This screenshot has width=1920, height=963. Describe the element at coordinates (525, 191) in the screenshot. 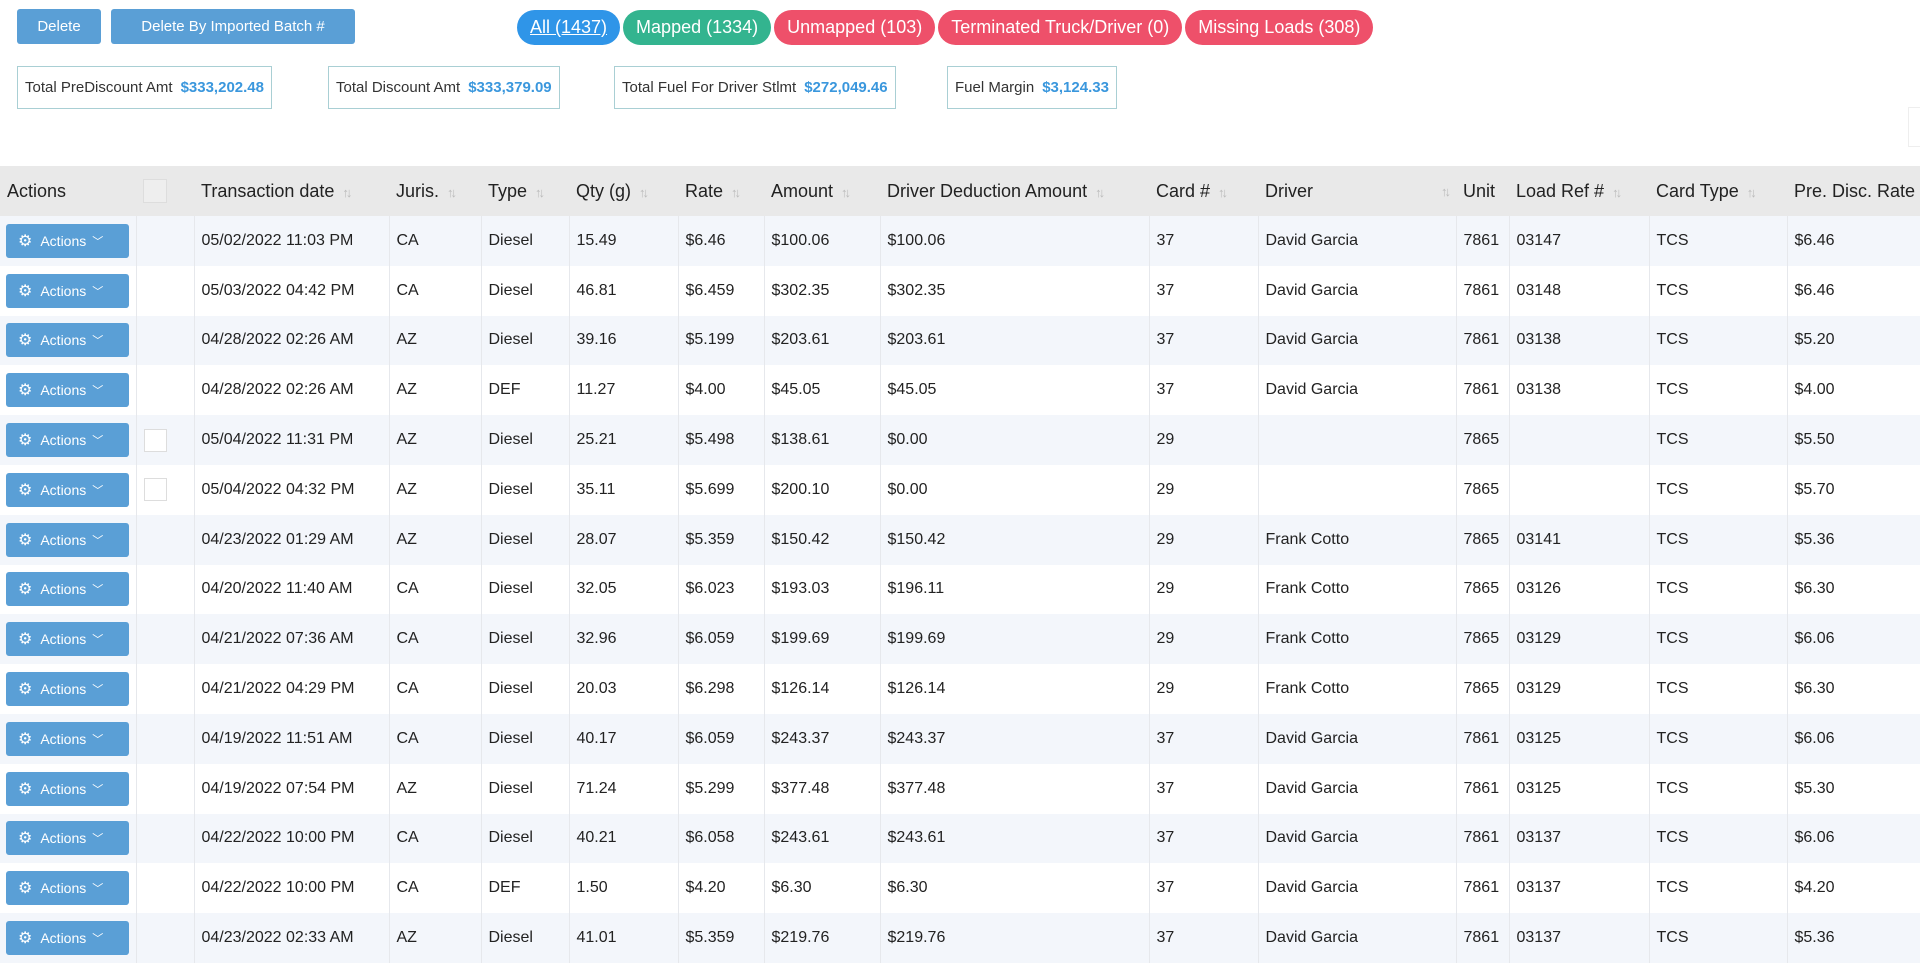

I see `col-type: Type ↑↓` at that location.